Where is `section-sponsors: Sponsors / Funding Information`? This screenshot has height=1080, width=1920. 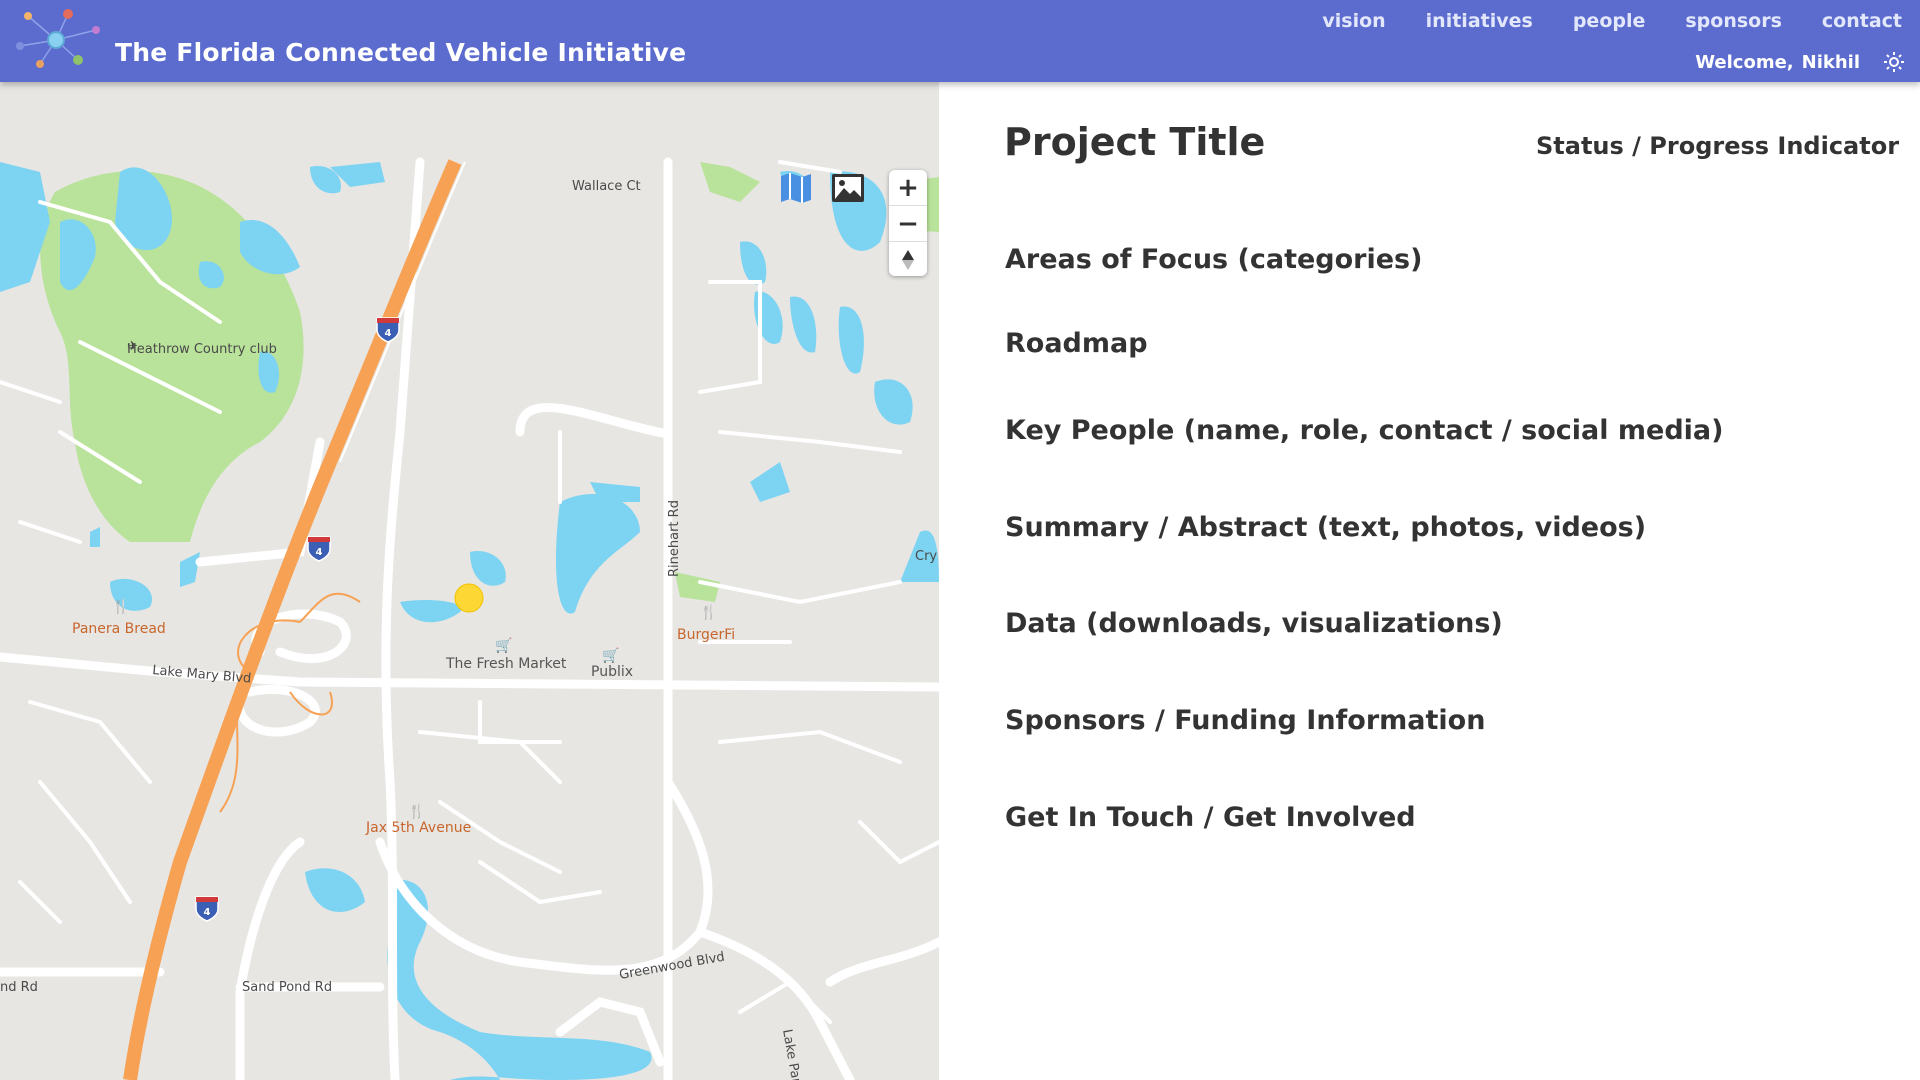 section-sponsors: Sponsors / Funding Information is located at coordinates (1245, 720).